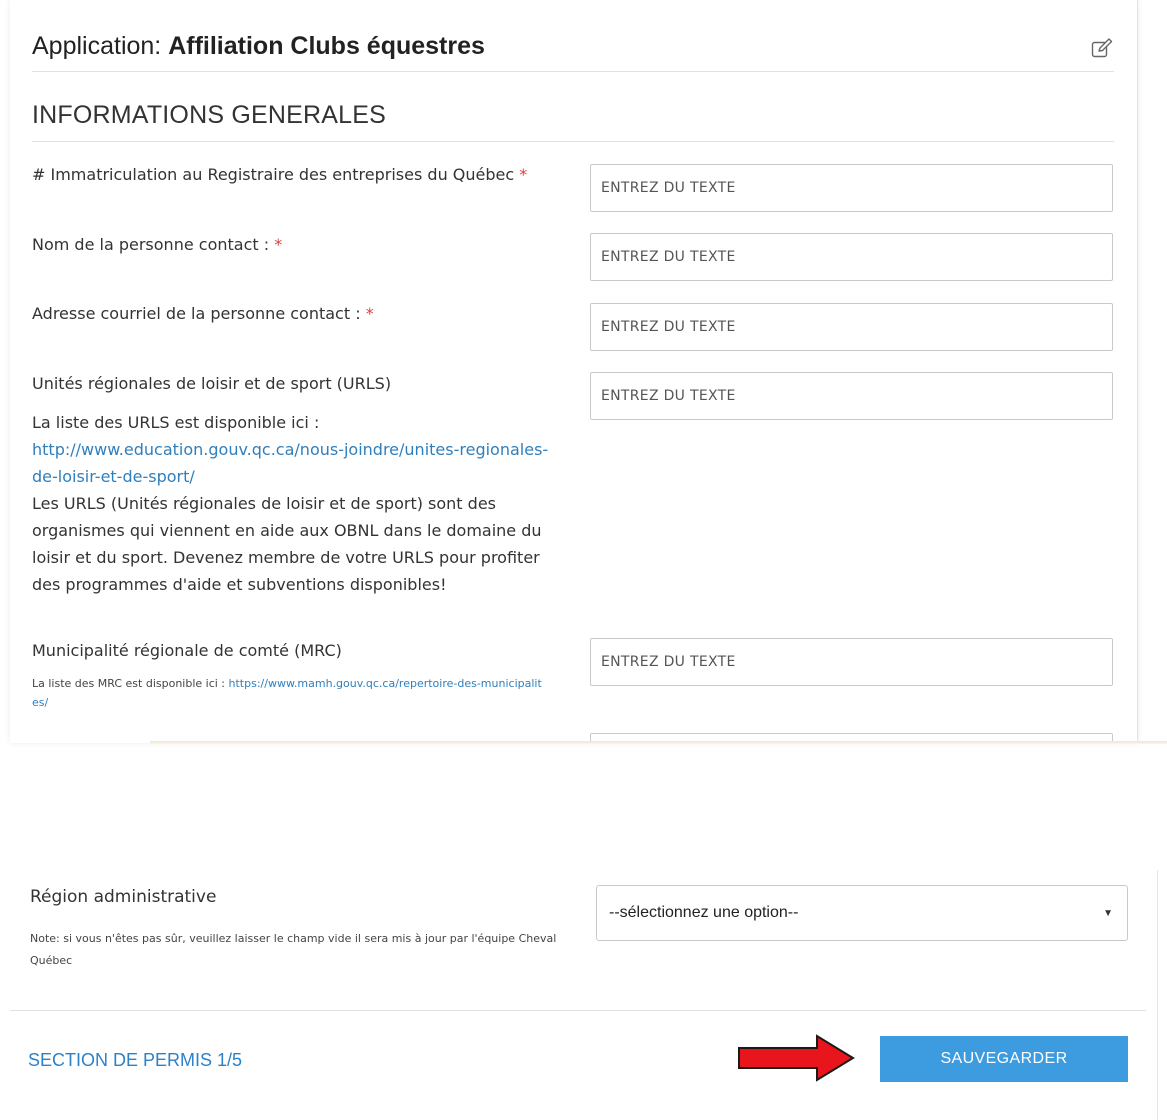  What do you see at coordinates (704, 912) in the screenshot?
I see `region-select-value: --sélectionnez une option--` at bounding box center [704, 912].